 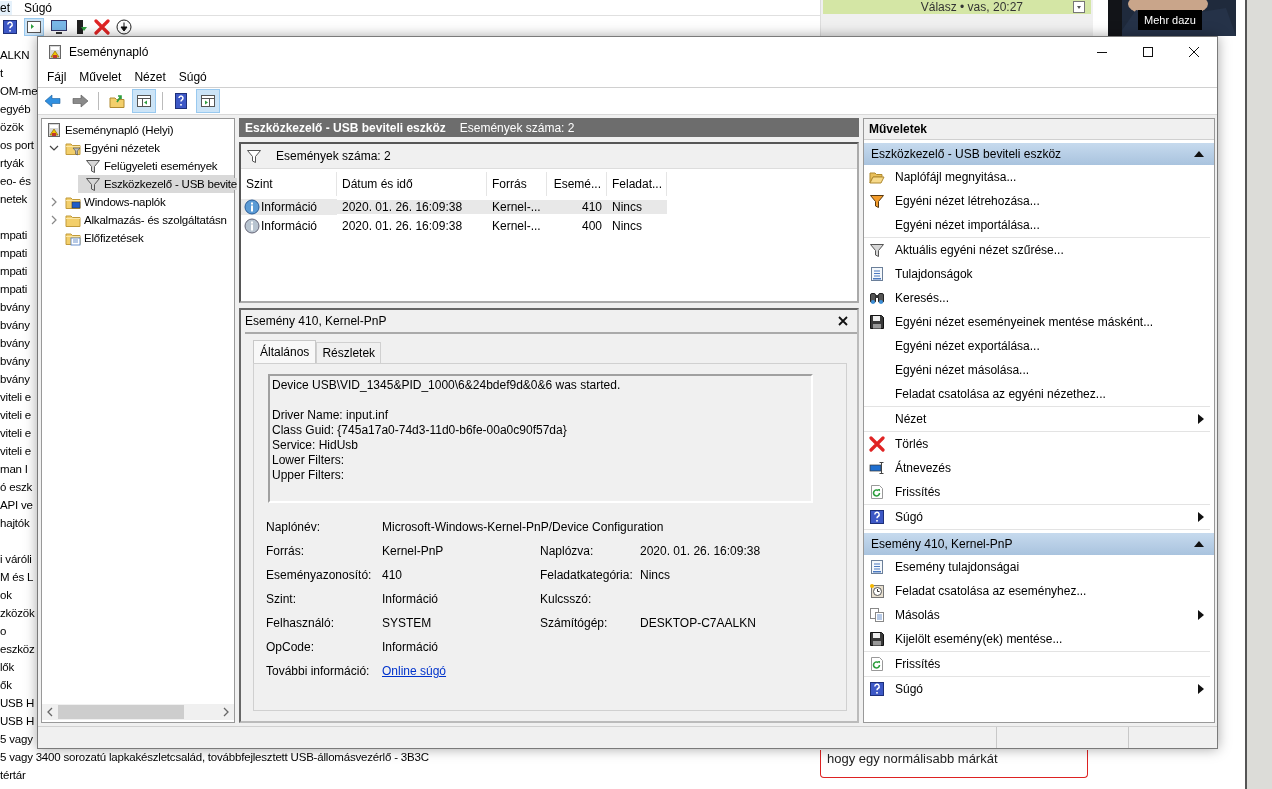 What do you see at coordinates (121, 712) in the screenshot?
I see `scrollbar-thumb` at bounding box center [121, 712].